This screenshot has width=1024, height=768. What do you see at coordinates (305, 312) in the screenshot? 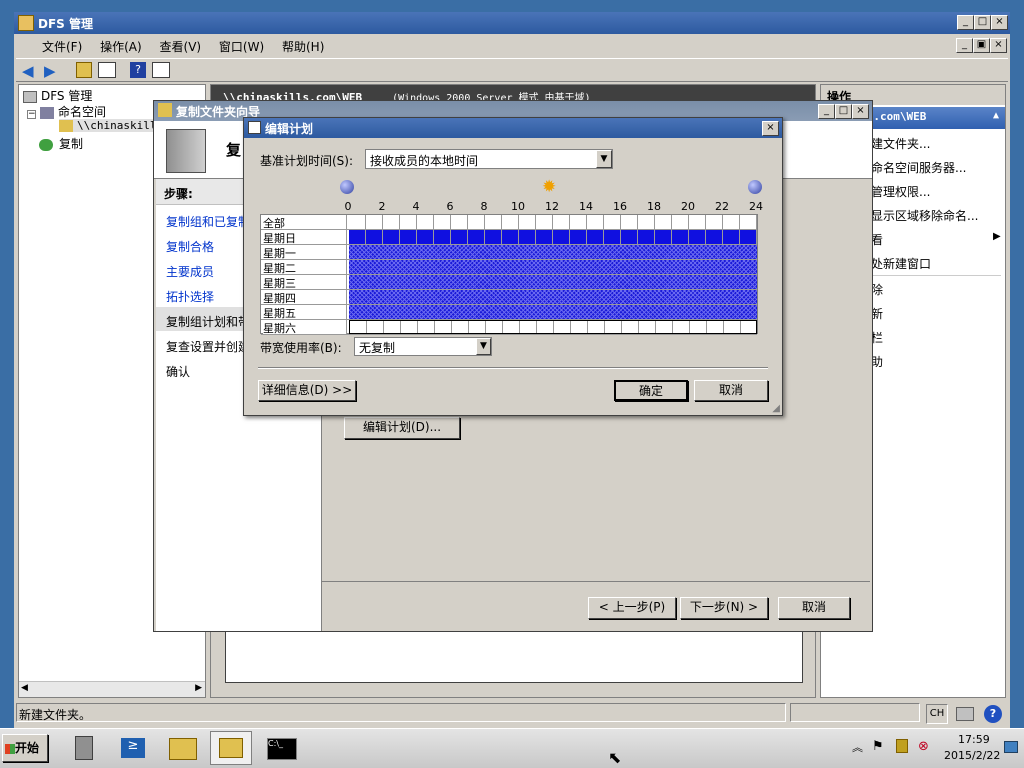
I see `day-label: 星期五` at bounding box center [305, 312].